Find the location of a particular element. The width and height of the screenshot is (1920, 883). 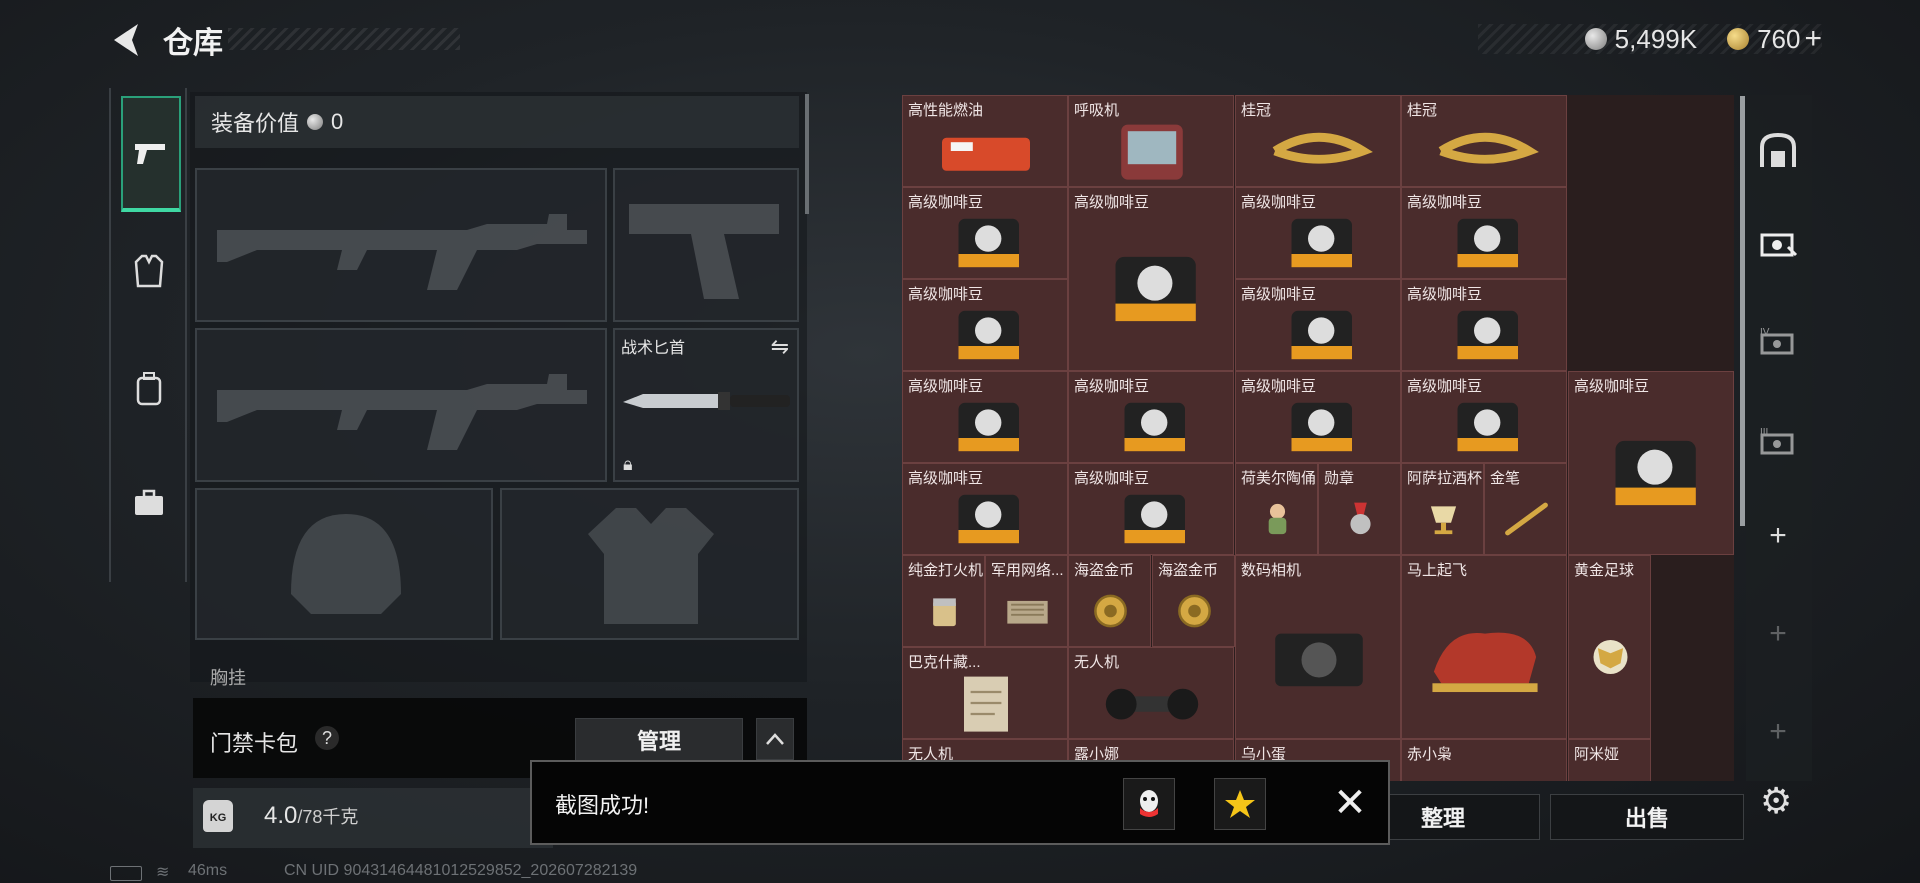

gold-coin-icon is located at coordinates (1194, 612).